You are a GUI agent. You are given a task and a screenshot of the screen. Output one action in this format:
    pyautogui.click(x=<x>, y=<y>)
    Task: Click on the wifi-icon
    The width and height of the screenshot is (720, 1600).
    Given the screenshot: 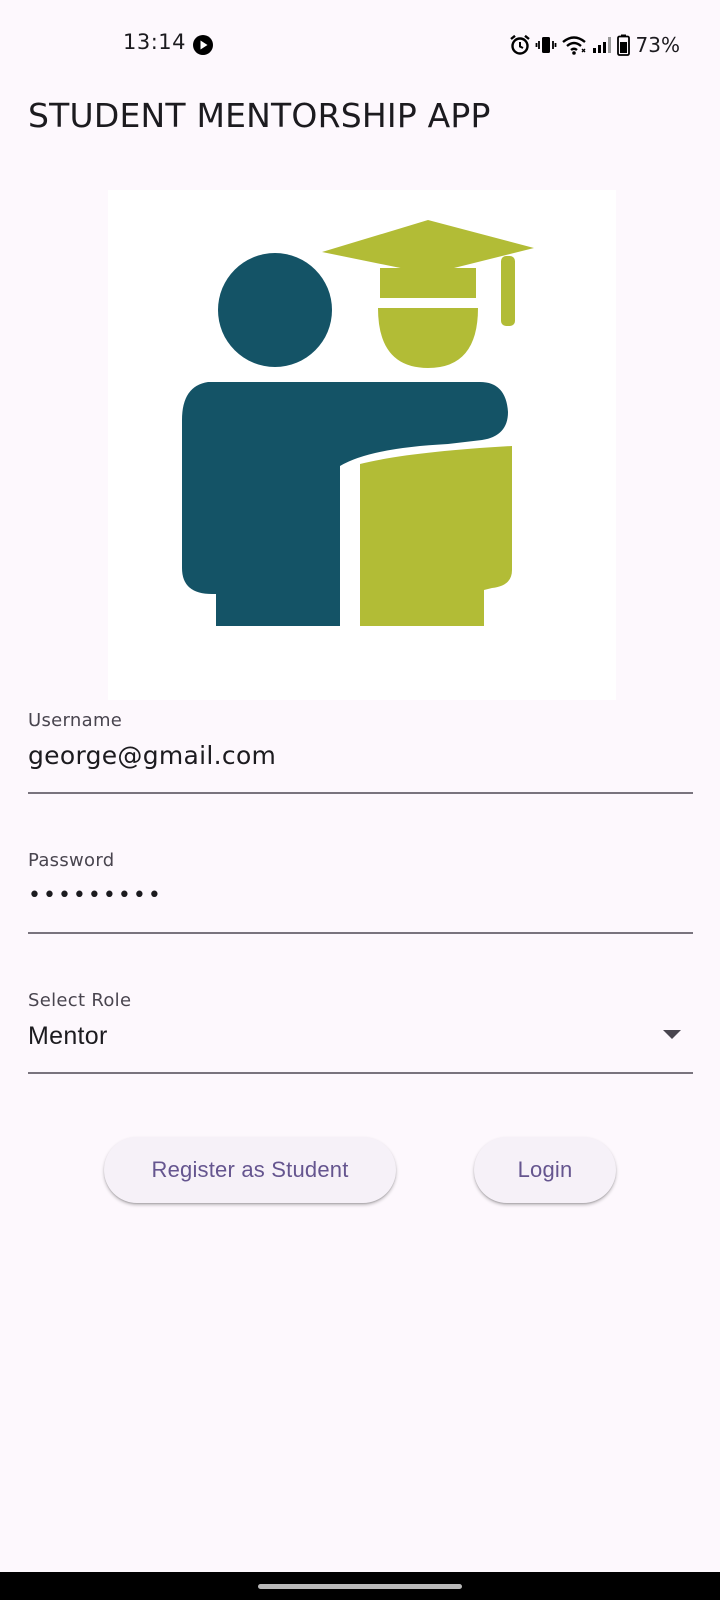 What is the action you would take?
    pyautogui.click(x=573, y=45)
    